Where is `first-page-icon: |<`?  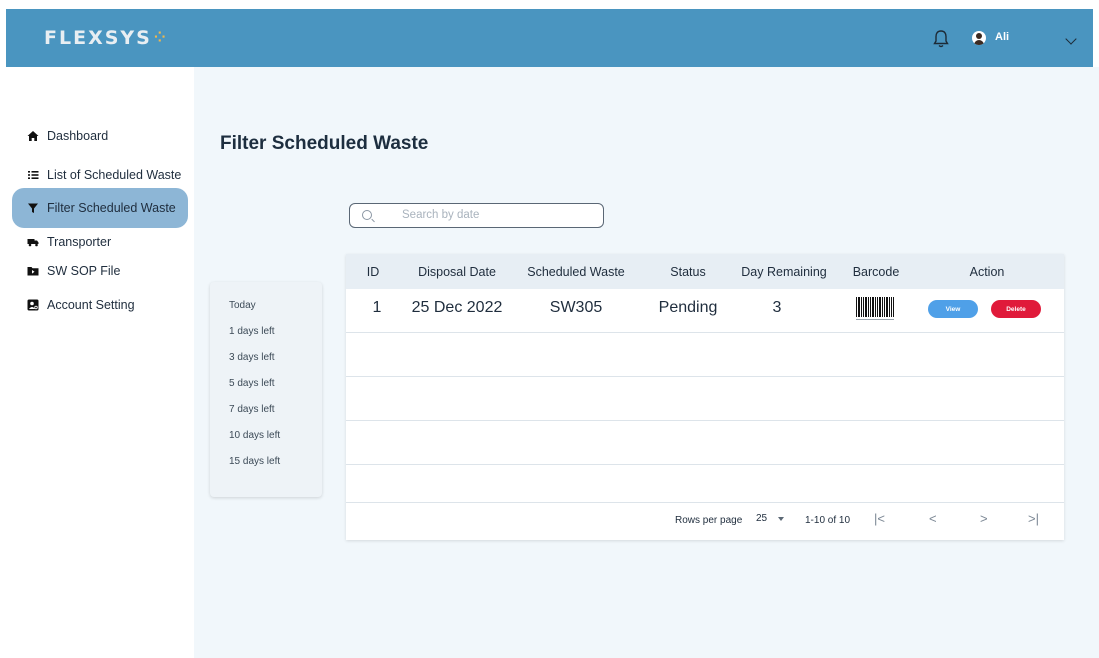 first-page-icon: |< is located at coordinates (879, 518).